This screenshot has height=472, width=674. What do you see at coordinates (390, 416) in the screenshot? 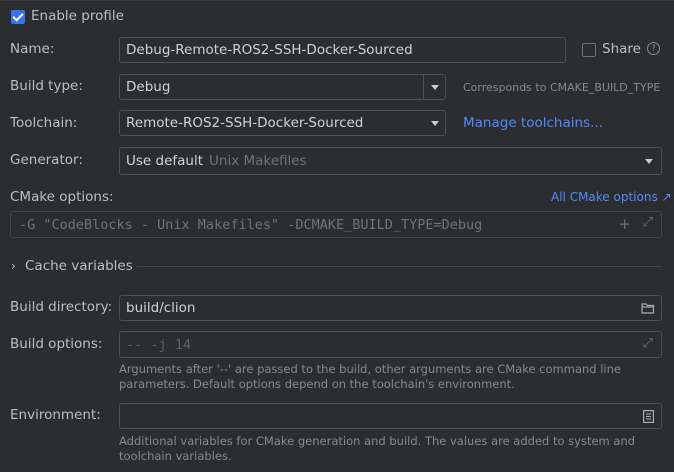
I see `environment-field` at bounding box center [390, 416].